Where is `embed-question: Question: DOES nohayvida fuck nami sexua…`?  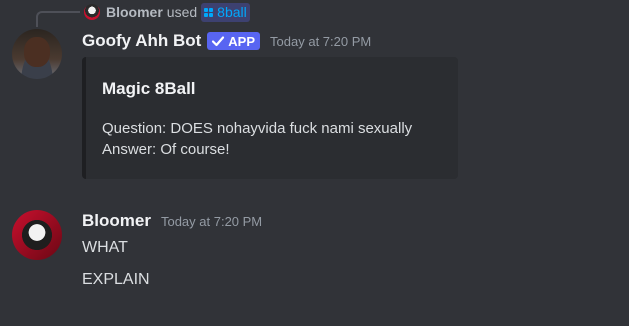
embed-question: Question: DOES nohayvida fuck nami sexua… is located at coordinates (257, 128).